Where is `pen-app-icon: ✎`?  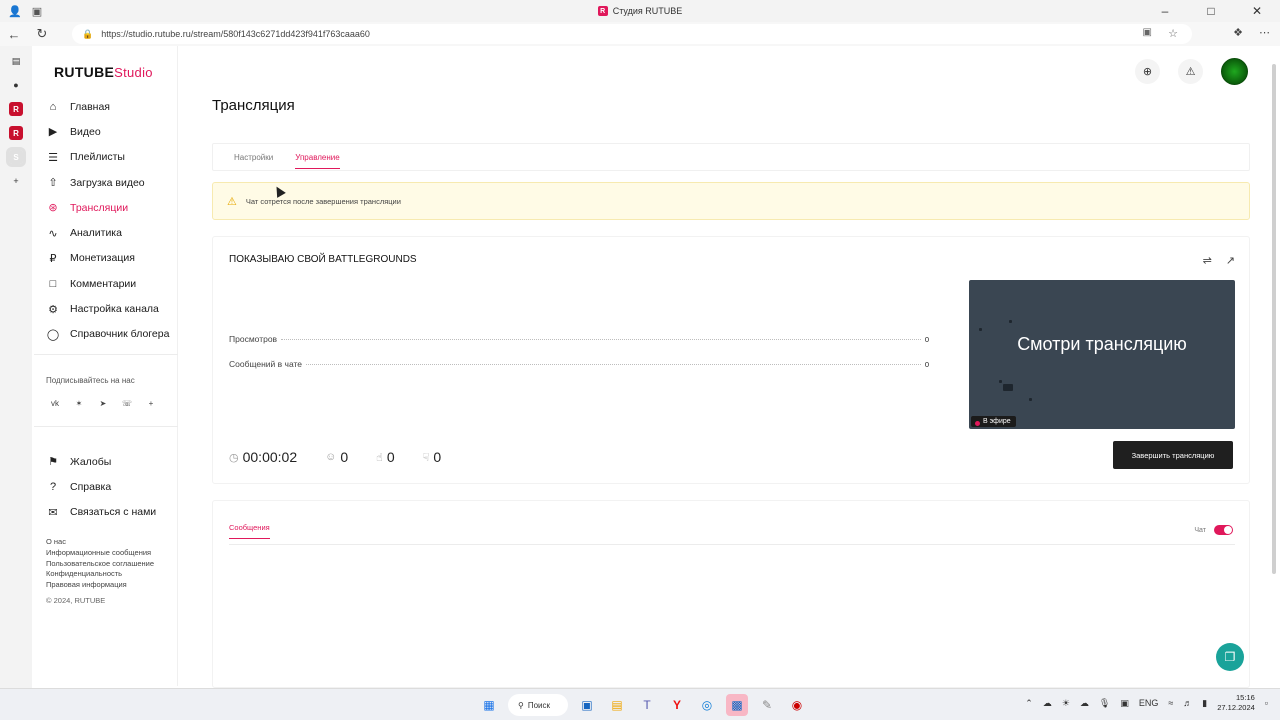
pen-app-icon: ✎ is located at coordinates (767, 705).